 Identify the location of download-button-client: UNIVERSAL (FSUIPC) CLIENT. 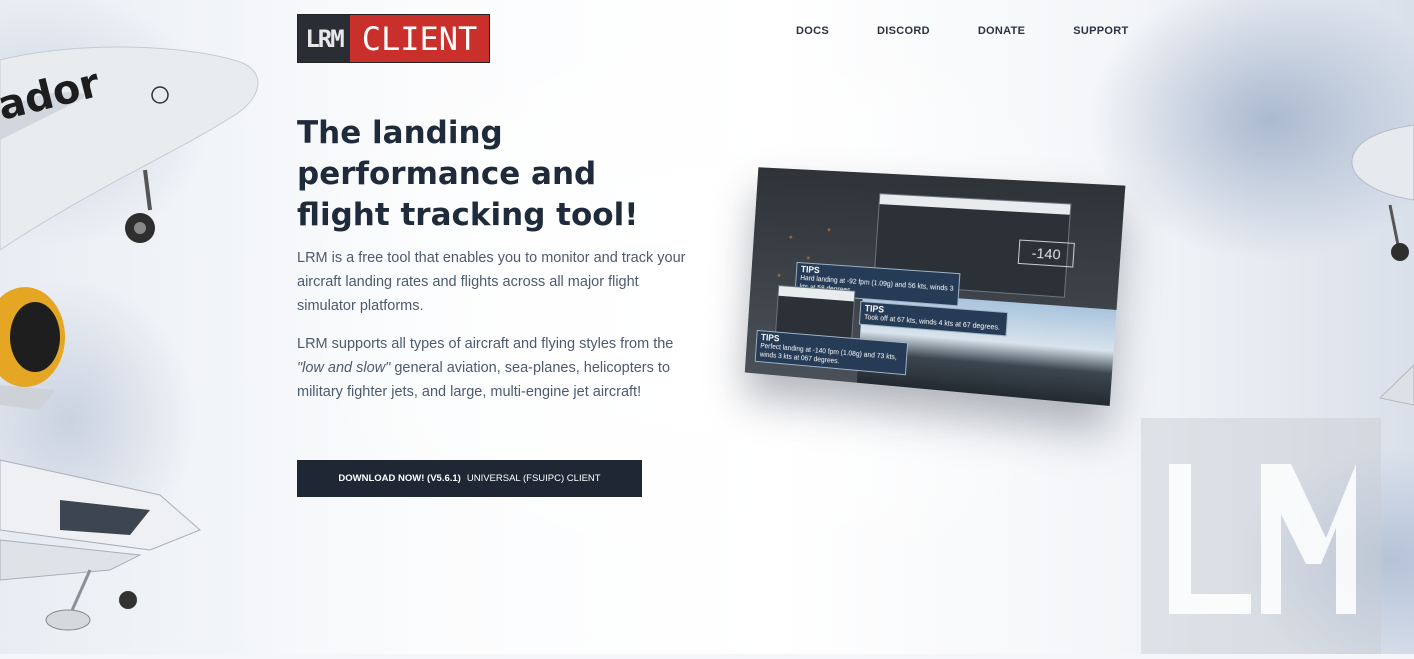
(533, 478).